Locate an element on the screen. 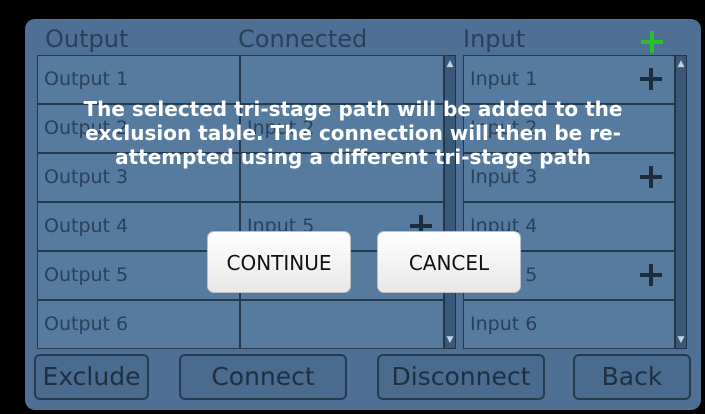 This screenshot has width=705, height=414. exclude-button: Exclude is located at coordinates (91, 377).